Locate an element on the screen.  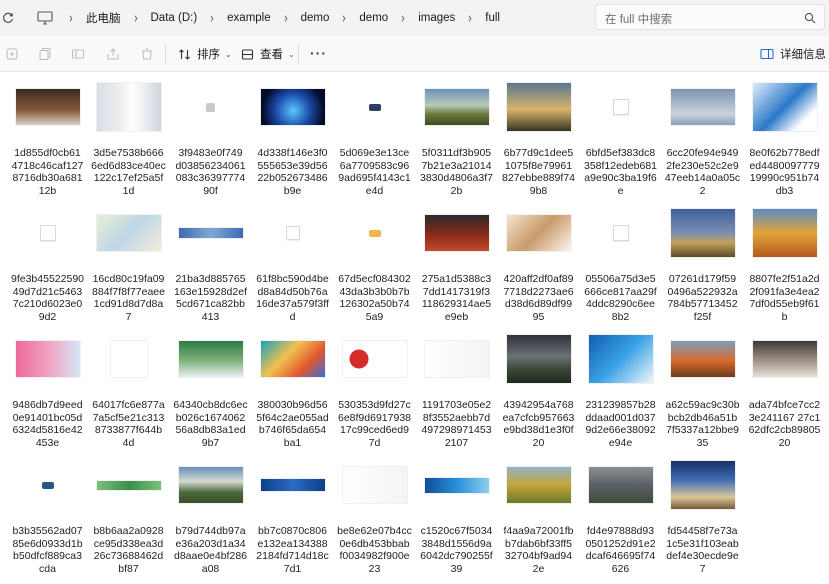
breadcrumb-images: images is located at coordinates (436, 18).